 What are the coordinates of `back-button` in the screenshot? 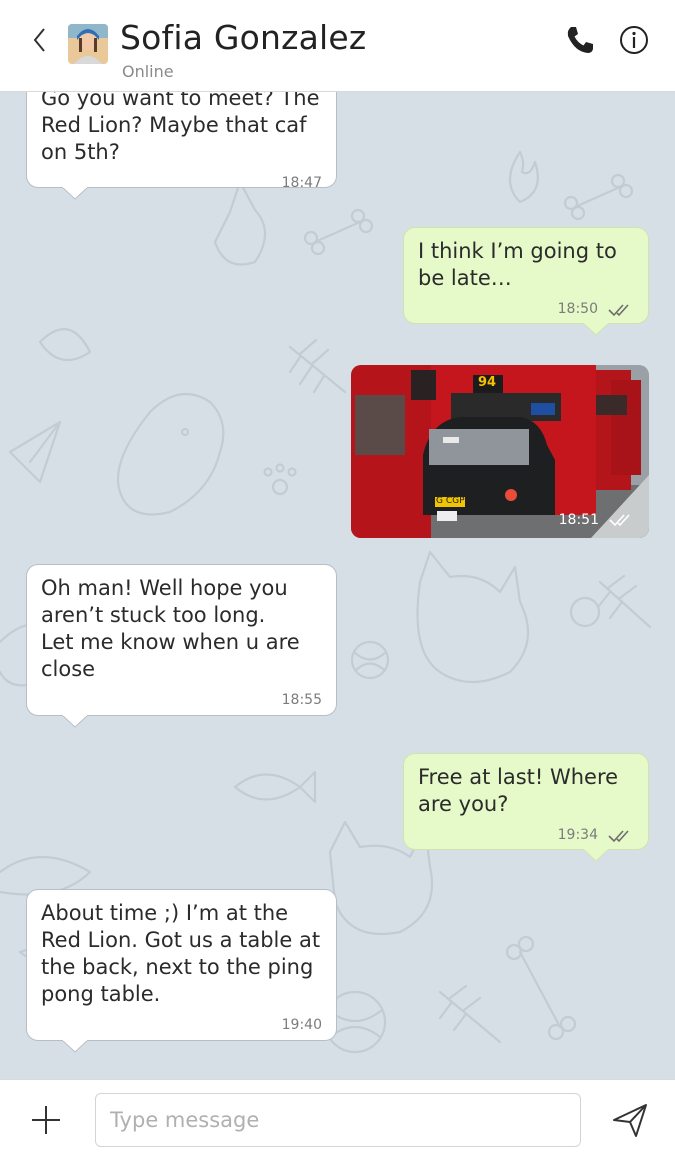 It's located at (40, 40).